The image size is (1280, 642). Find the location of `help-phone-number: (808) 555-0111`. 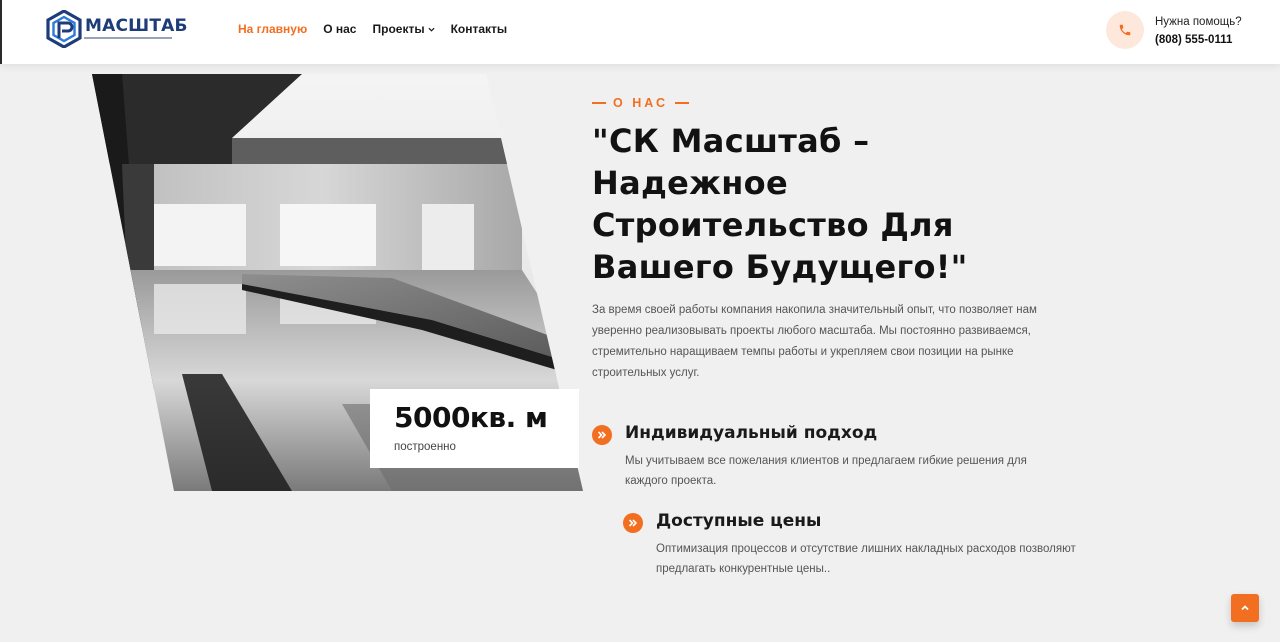

help-phone-number: (808) 555-0111 is located at coordinates (1198, 40).